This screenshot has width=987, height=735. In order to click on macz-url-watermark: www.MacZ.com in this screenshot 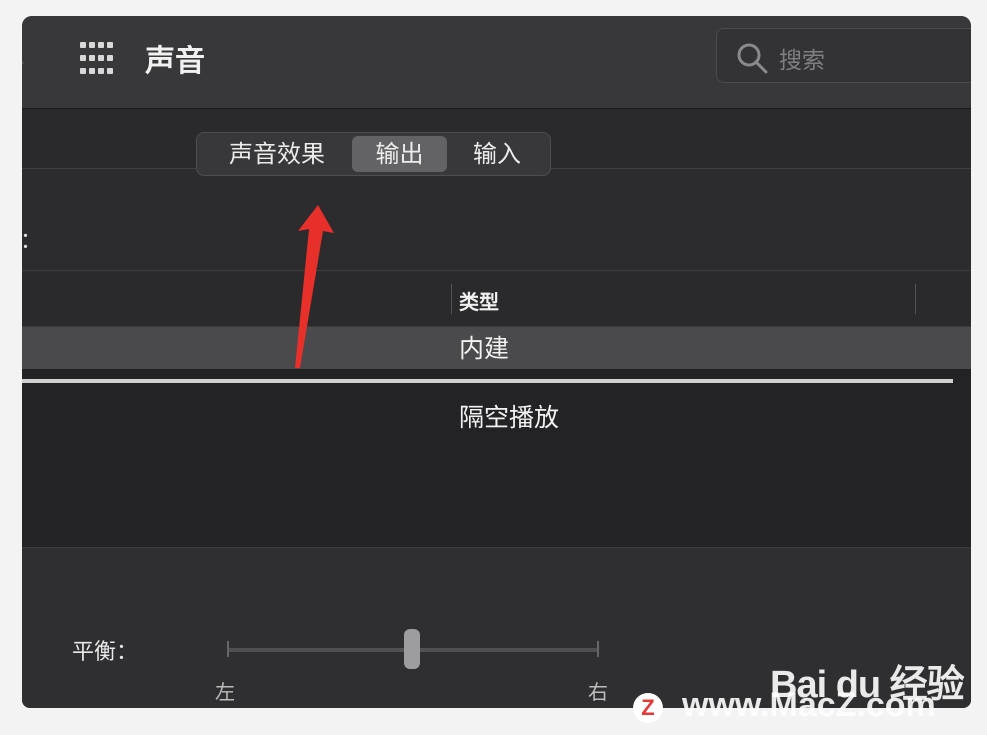, I will do `click(809, 705)`.